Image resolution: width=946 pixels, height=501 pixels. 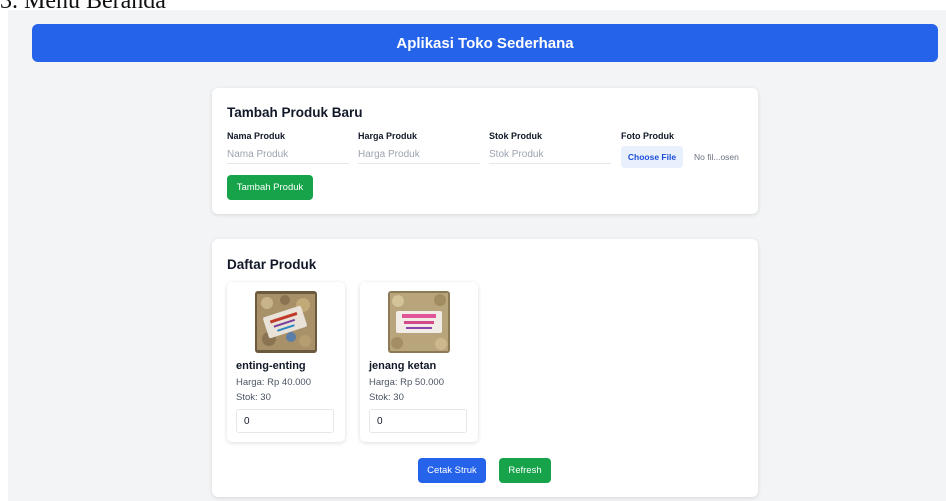 What do you see at coordinates (419, 155) in the screenshot?
I see `product-price-input` at bounding box center [419, 155].